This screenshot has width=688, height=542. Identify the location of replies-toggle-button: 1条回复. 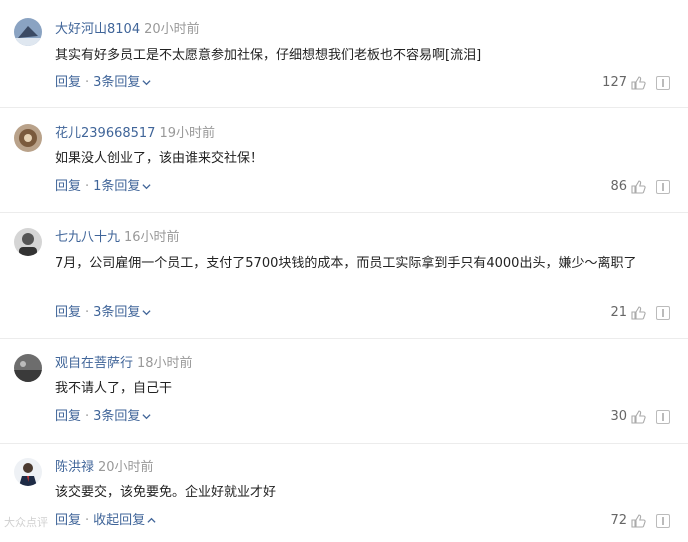
(122, 186).